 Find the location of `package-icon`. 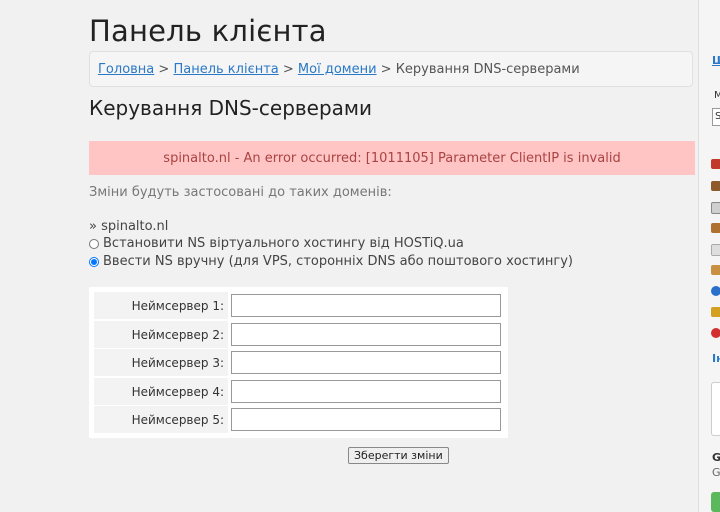

package-icon is located at coordinates (715, 270).